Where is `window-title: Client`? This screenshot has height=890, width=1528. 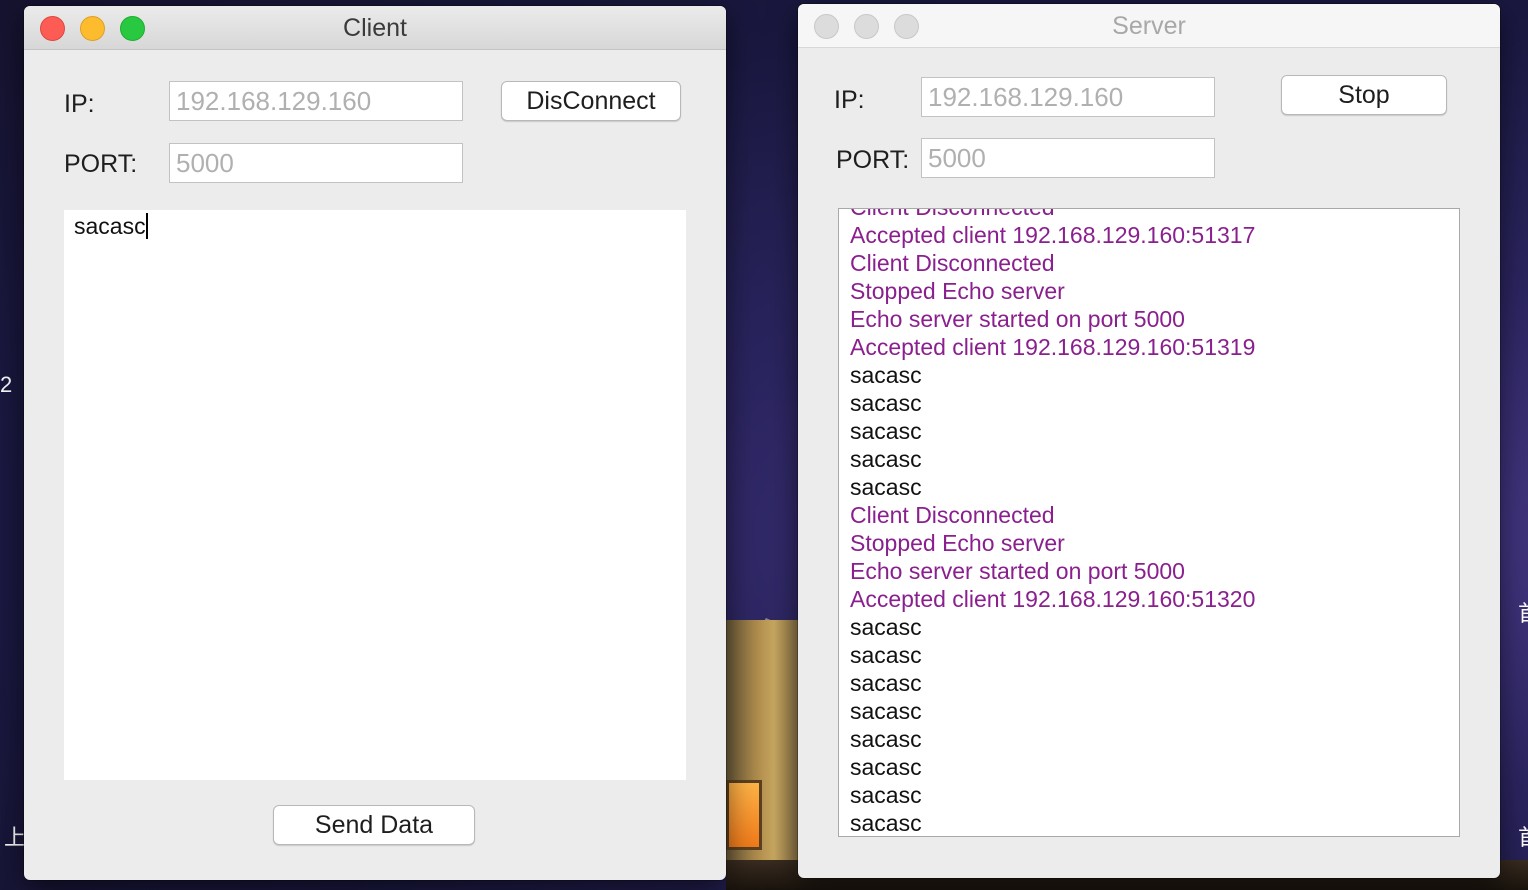
window-title: Client is located at coordinates (375, 28).